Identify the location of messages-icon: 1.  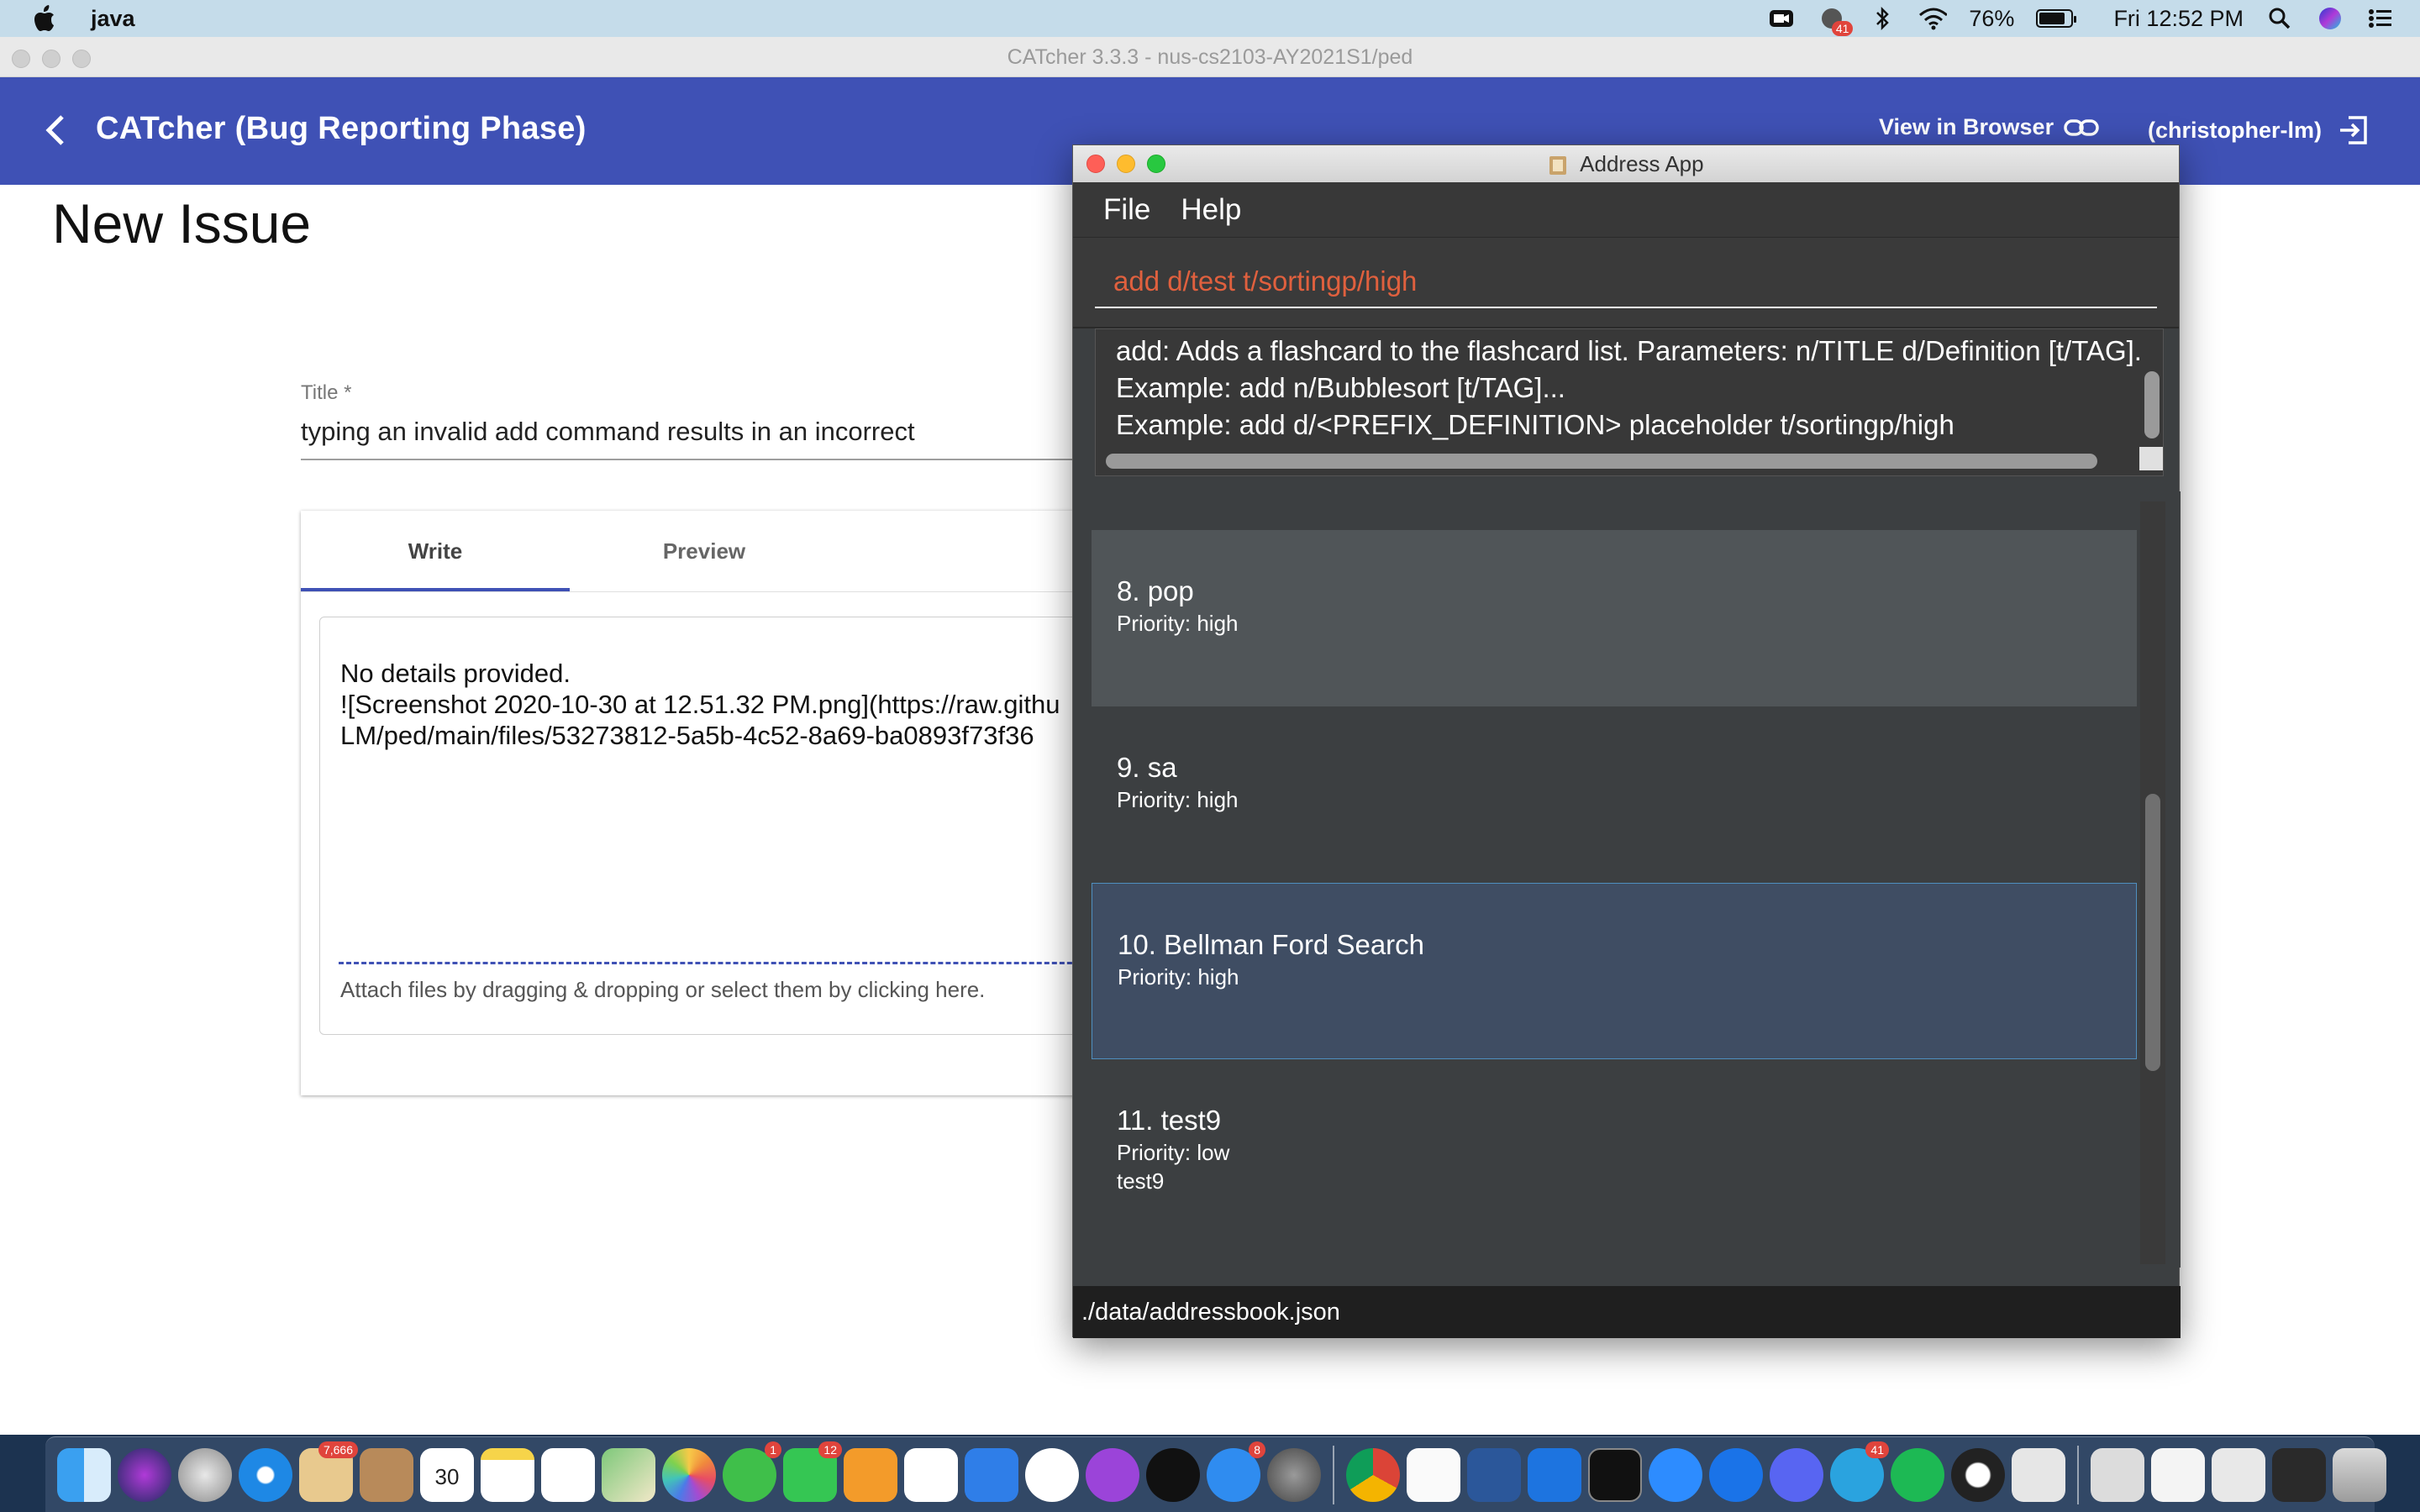
(752, 1471).